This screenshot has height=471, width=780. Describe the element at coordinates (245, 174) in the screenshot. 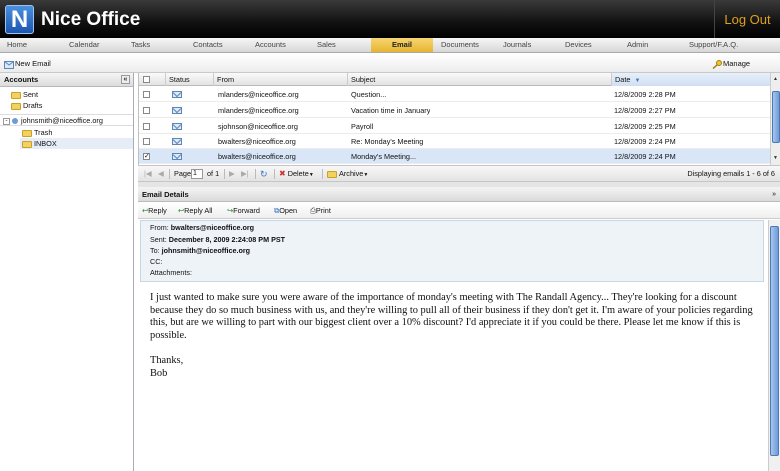

I see `last-page-icon: ▶|` at that location.